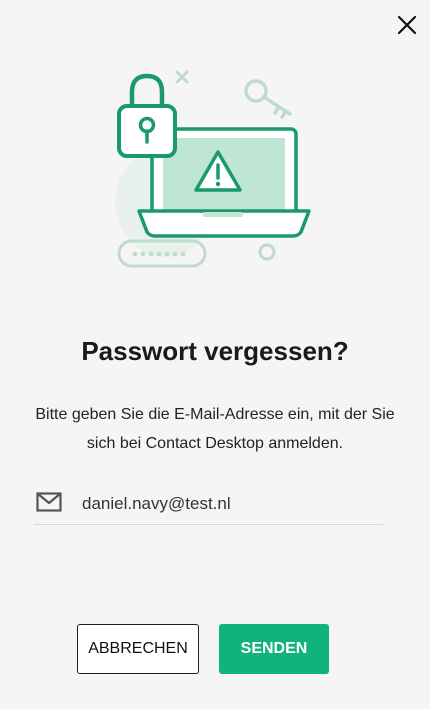  Describe the element at coordinates (227, 504) in the screenshot. I see `email-input` at that location.